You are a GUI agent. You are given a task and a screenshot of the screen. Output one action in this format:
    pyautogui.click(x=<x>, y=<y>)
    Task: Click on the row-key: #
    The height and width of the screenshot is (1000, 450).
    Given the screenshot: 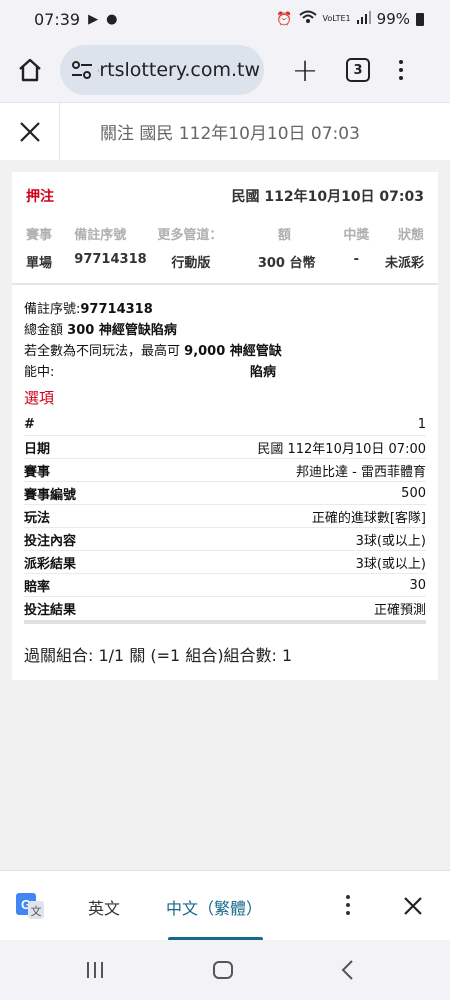 What is the action you would take?
    pyautogui.click(x=29, y=424)
    